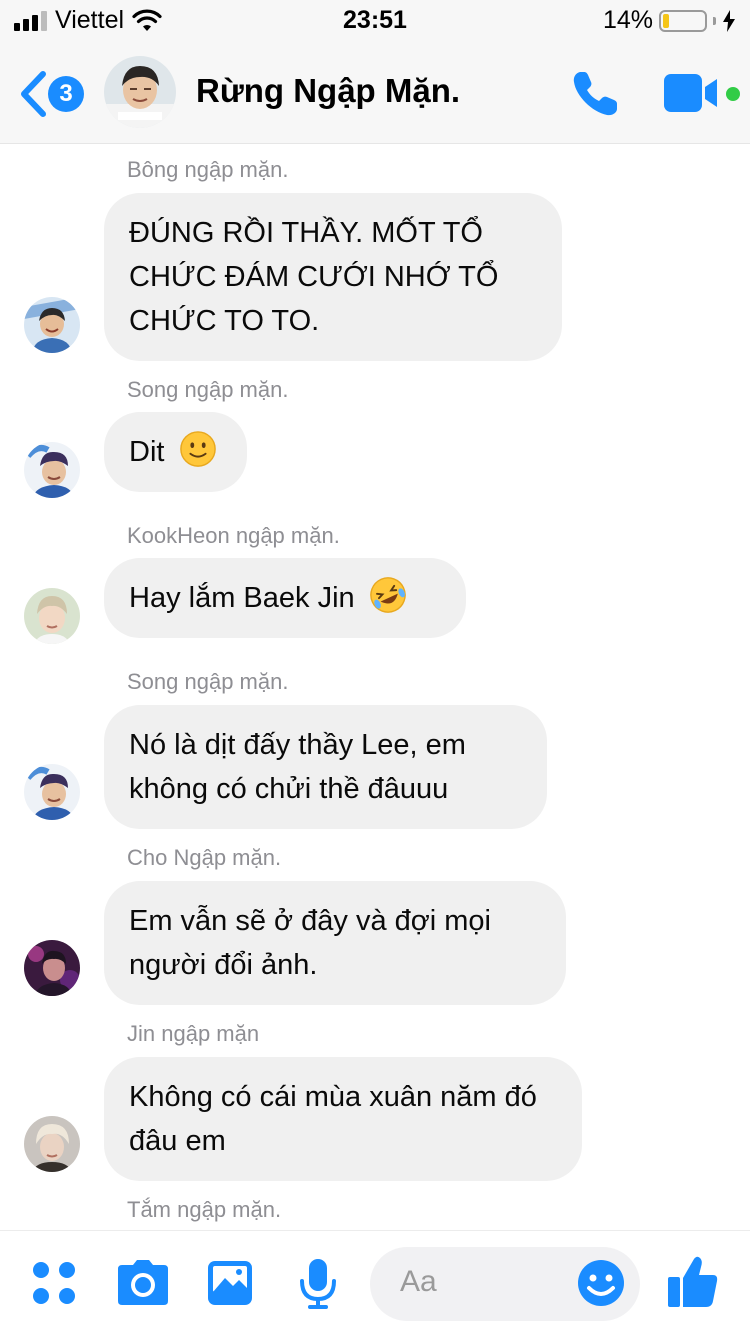  I want to click on emoji-button, so click(601, 1285).